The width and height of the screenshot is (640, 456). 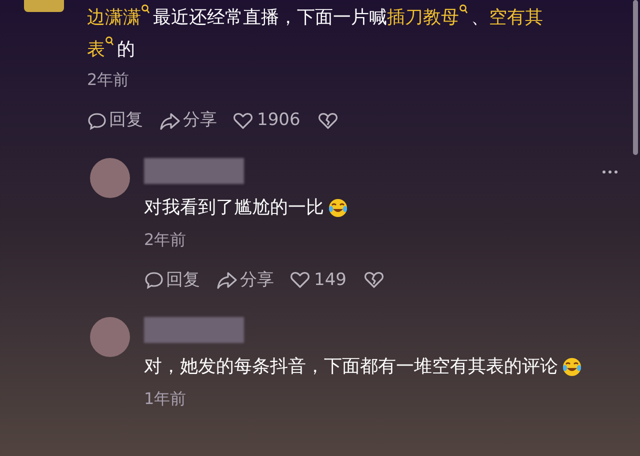 I want to click on like-button: 149, so click(x=318, y=280).